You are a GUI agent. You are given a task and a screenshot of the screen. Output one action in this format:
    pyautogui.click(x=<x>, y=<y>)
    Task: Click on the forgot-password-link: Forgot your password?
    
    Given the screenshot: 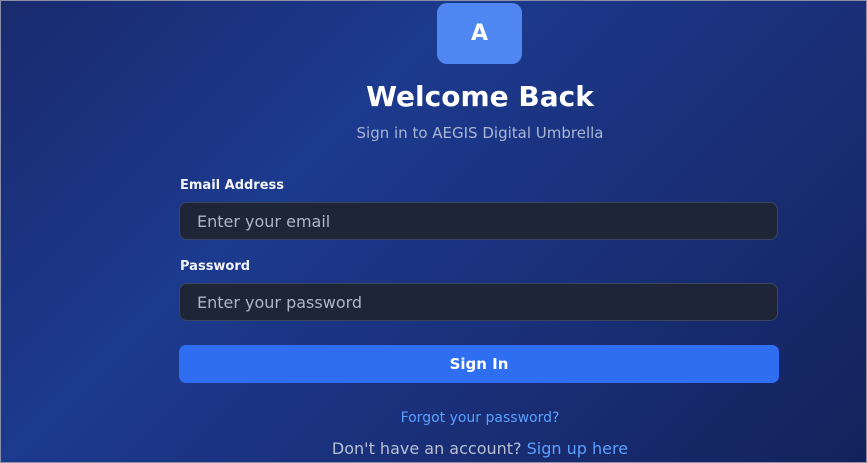 What is the action you would take?
    pyautogui.click(x=433, y=418)
    